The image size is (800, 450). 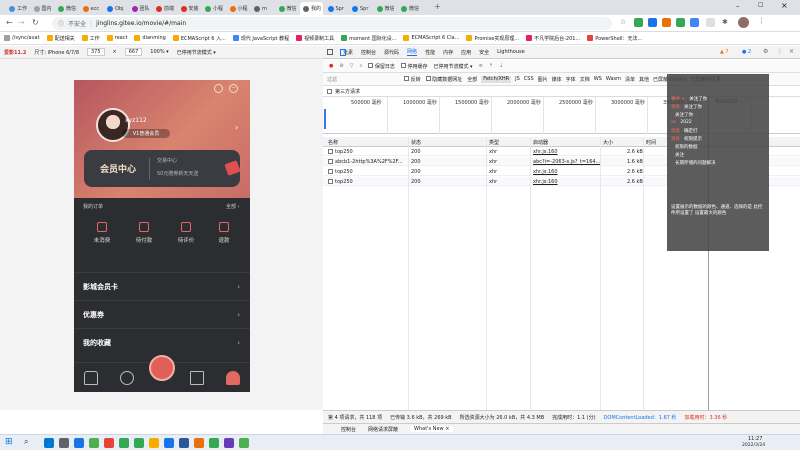 I want to click on order-item-refund: 退款, so click(x=224, y=233).